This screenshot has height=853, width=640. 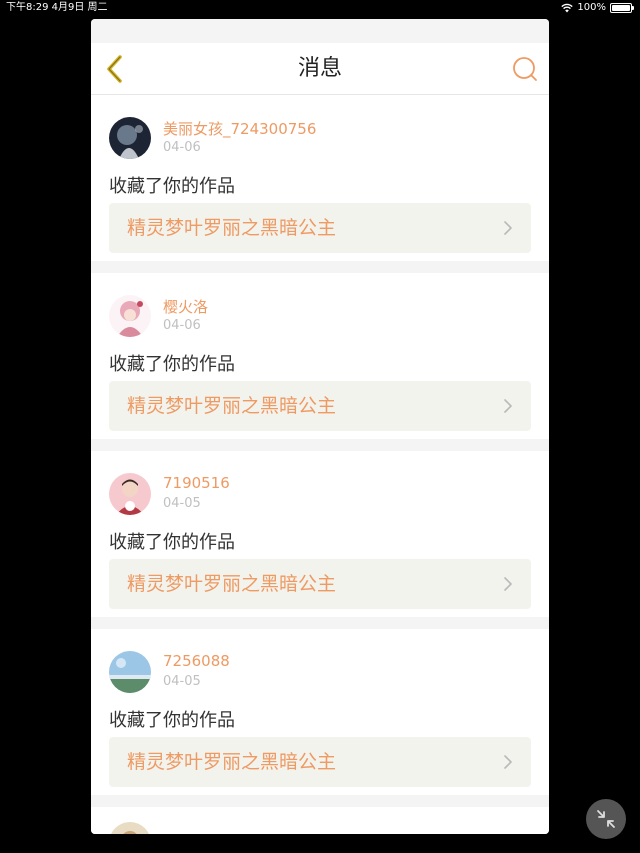 I want to click on status-right: 100%, so click(x=597, y=8).